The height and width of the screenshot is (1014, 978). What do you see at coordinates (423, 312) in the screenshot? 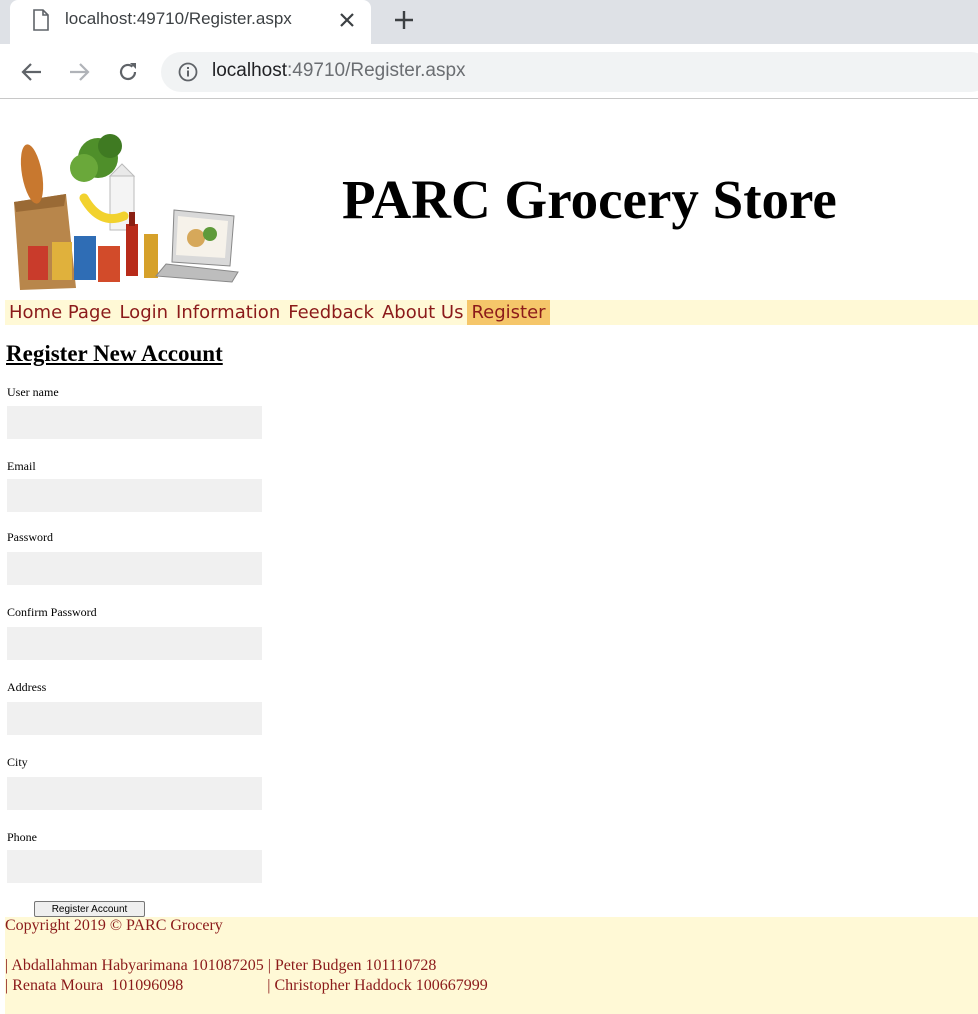
I see `nav-item-about-us: About Us` at bounding box center [423, 312].